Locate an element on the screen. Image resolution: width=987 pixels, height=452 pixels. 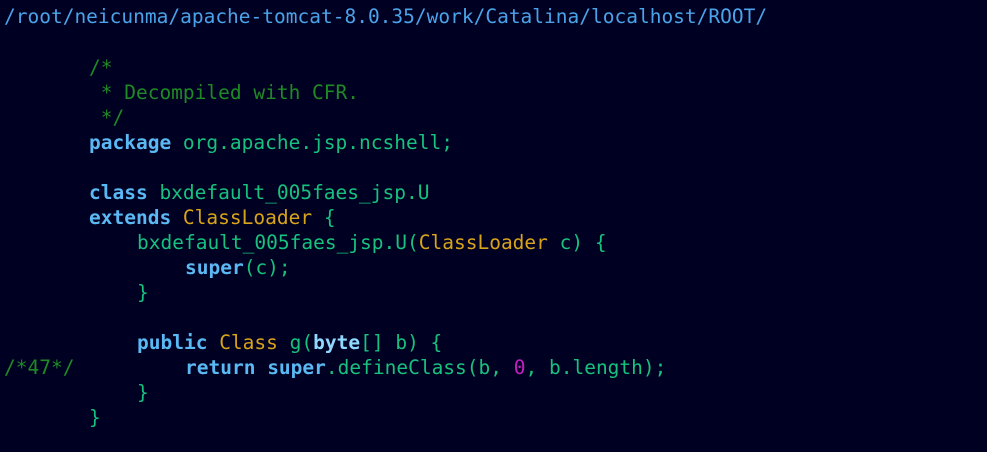
method-signature: public Class g(byte[] b) { is located at coordinates (289, 342).